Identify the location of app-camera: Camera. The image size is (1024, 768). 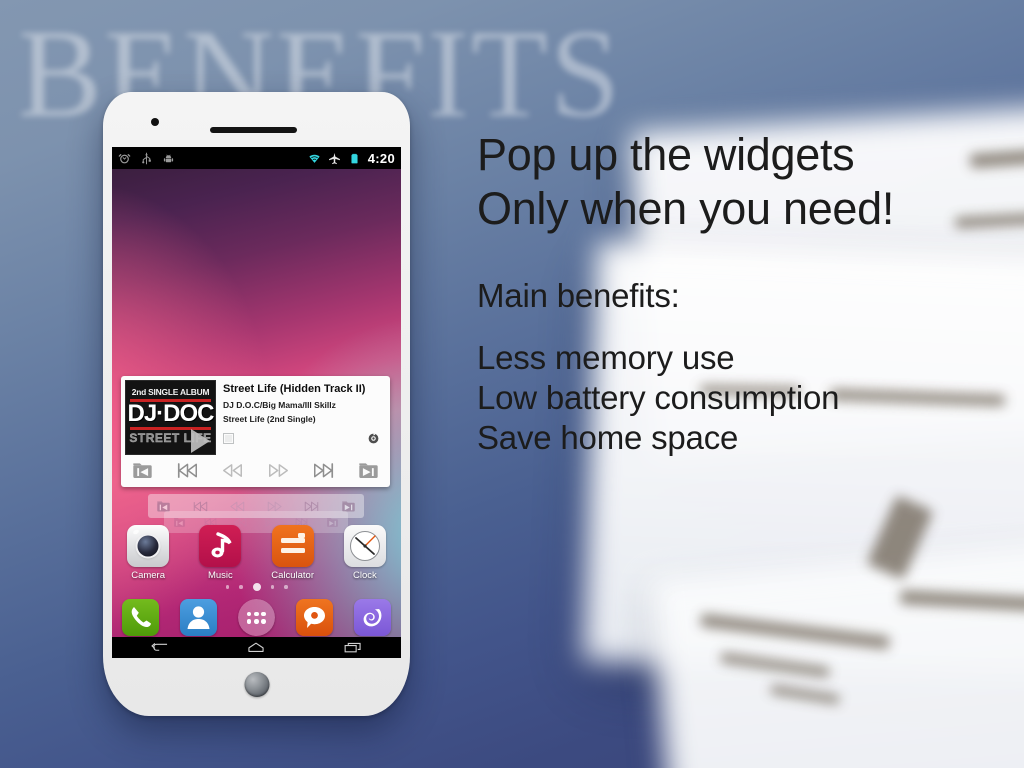
(148, 553).